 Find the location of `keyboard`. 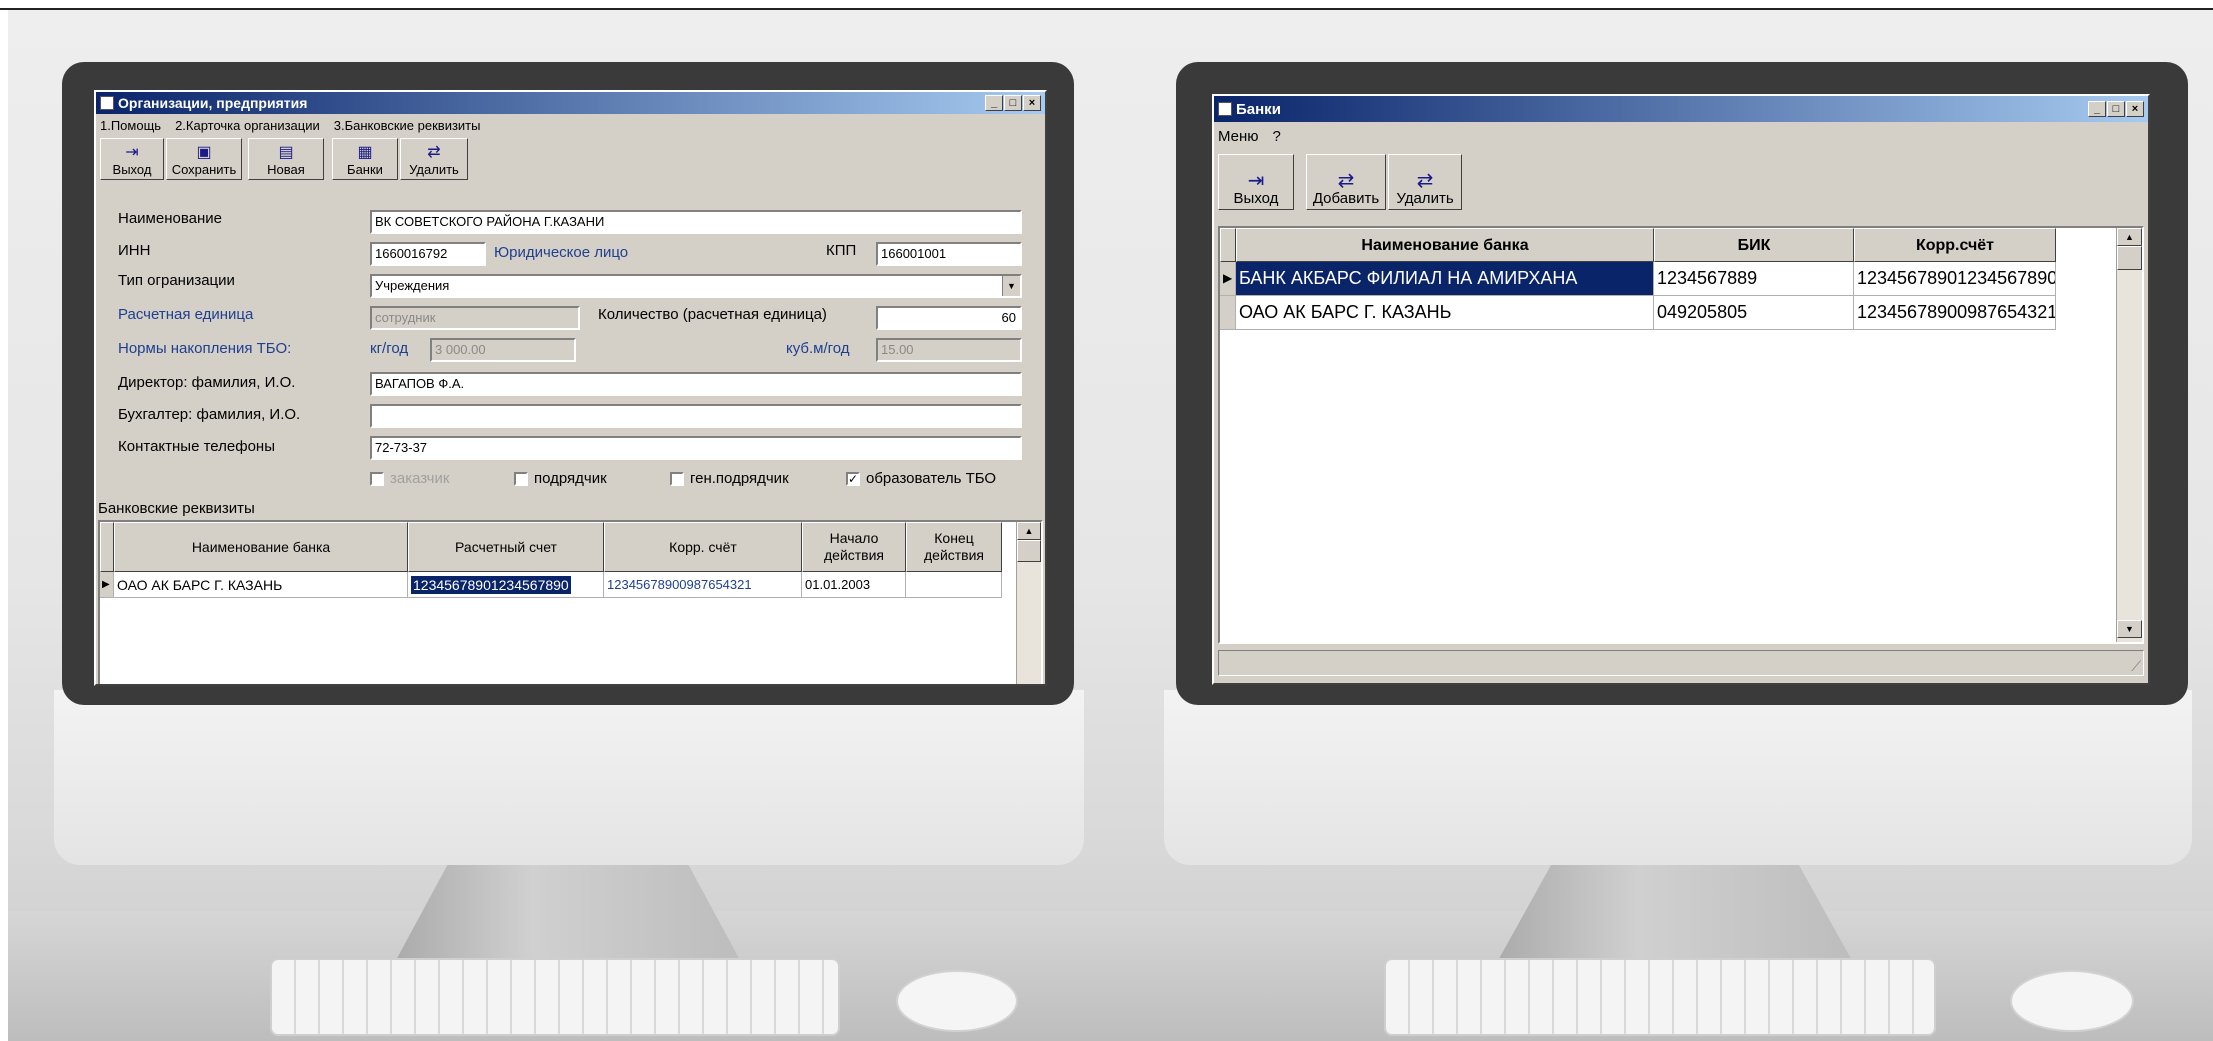

keyboard is located at coordinates (1660, 997).